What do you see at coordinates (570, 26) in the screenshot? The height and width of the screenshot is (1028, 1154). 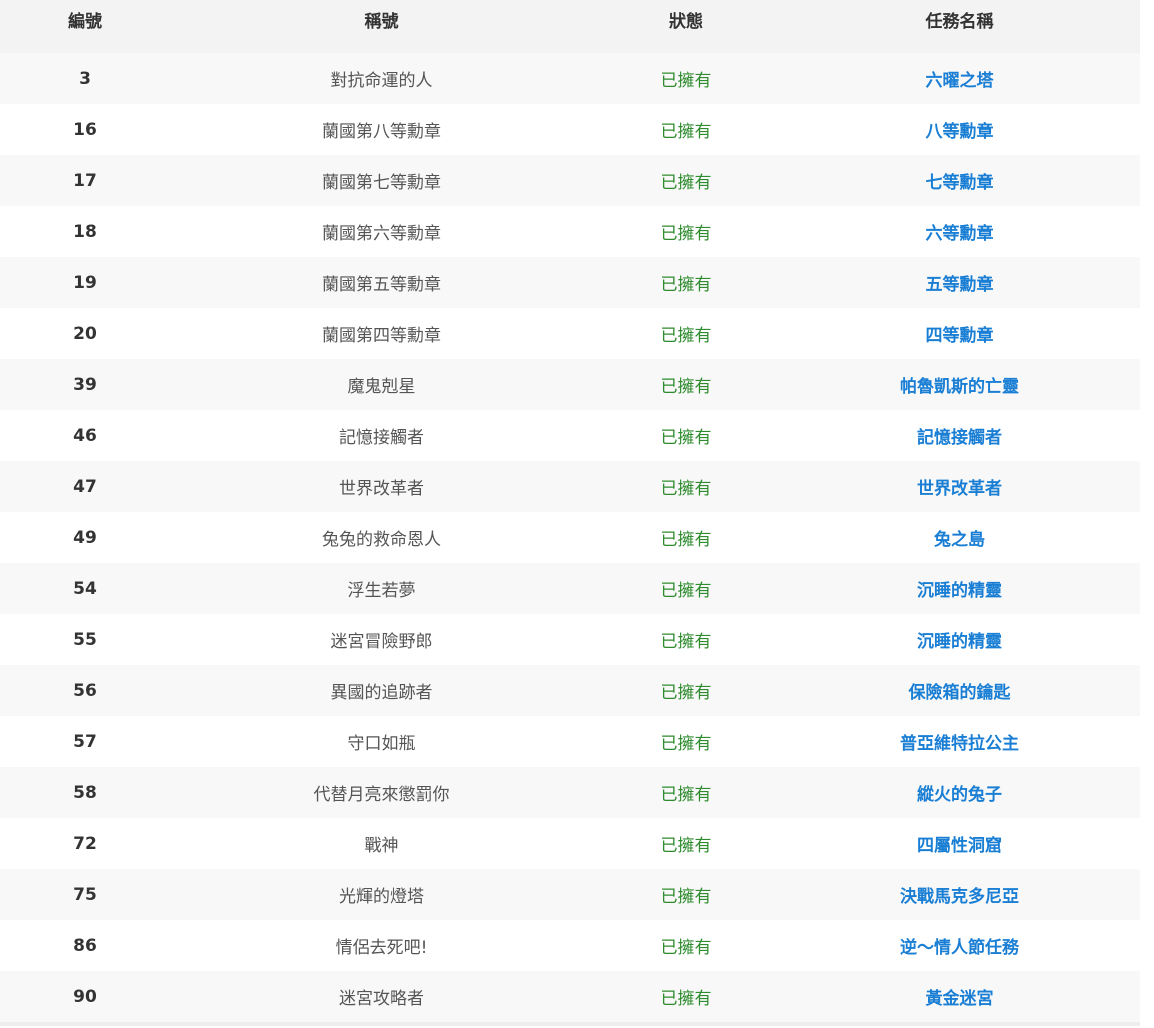 I see `table-header: 編號 稱號 狀態 任務名稱` at bounding box center [570, 26].